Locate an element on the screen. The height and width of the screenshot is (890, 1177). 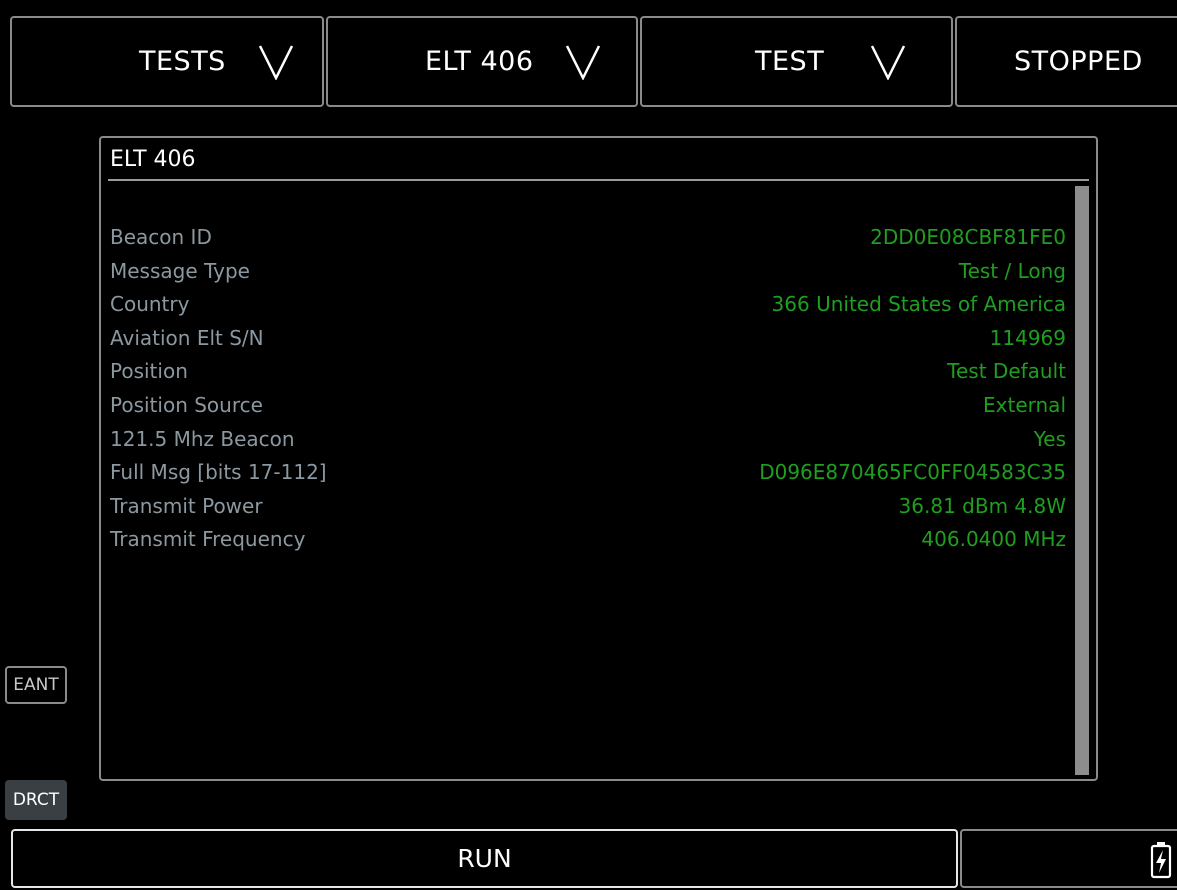
test-dropdown-label: TEST is located at coordinates (790, 61).